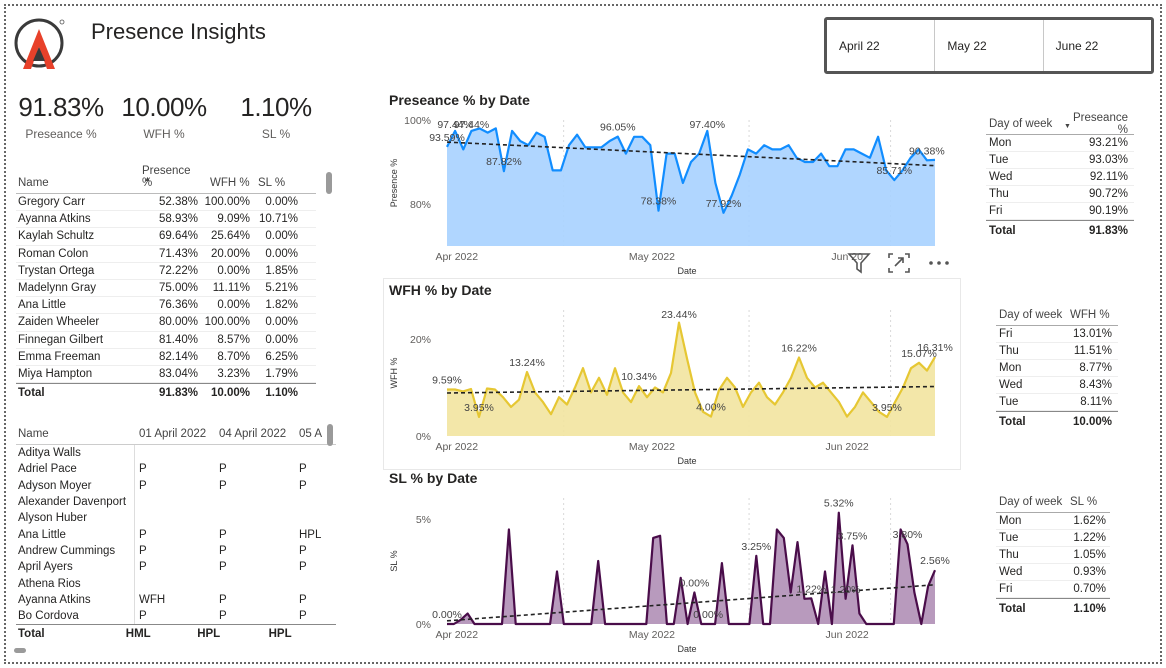  I want to click on table-row: Ana Little P P HPL, so click(176, 534).